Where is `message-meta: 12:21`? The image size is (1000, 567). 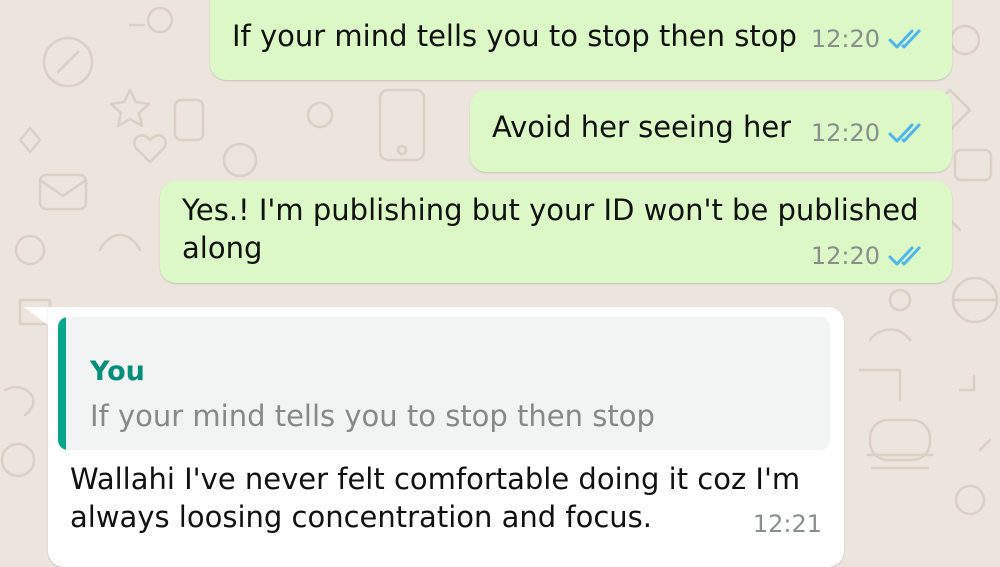
message-meta: 12:21 is located at coordinates (787, 524).